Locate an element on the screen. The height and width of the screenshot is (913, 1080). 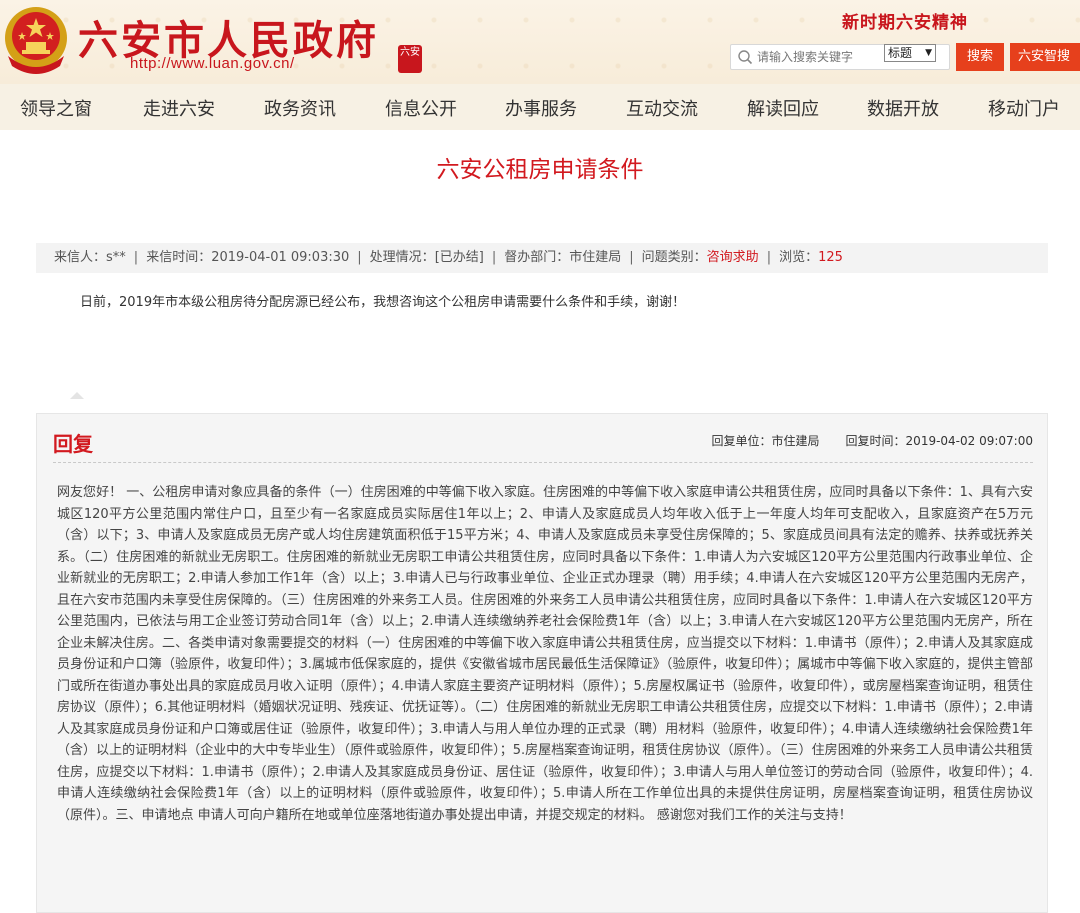
nav-item-disclosure: 信息公开 is located at coordinates (421, 108).